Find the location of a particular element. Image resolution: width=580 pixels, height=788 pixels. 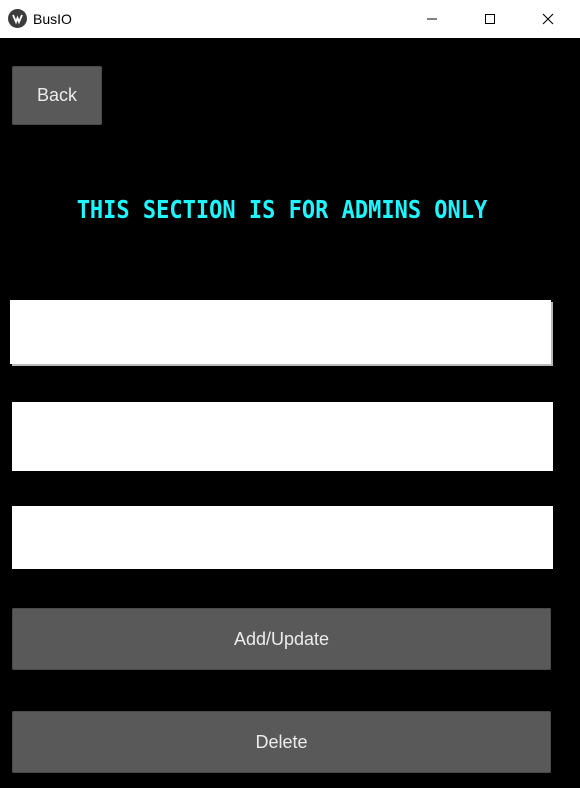

close-icon is located at coordinates (548, 19).